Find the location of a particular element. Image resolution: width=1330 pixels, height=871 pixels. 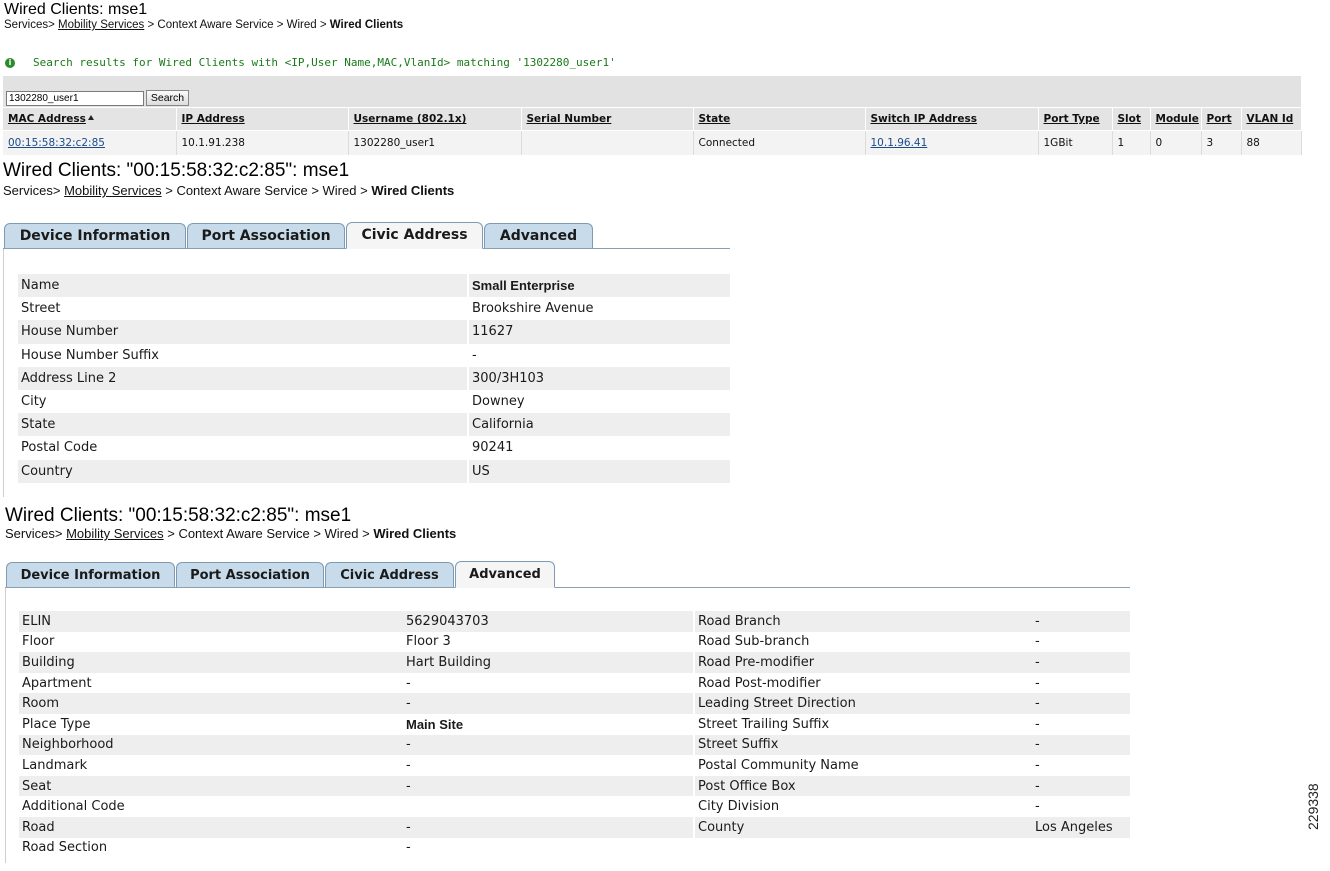

col-switch-ip: Switch IP Address is located at coordinates (952, 119).